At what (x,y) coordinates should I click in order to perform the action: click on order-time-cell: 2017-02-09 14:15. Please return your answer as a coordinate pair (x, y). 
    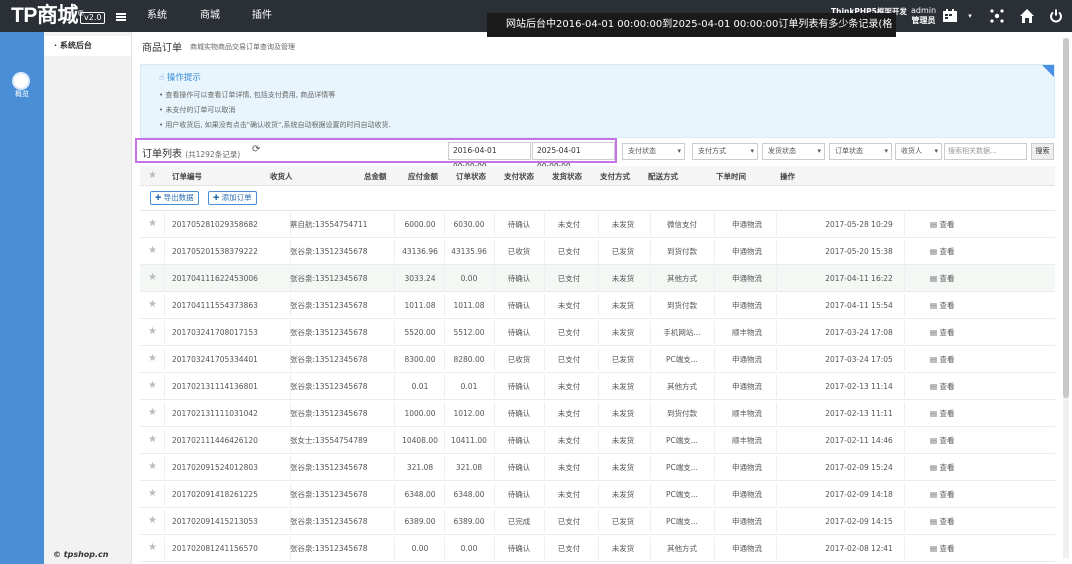
    Looking at the image, I should click on (859, 521).